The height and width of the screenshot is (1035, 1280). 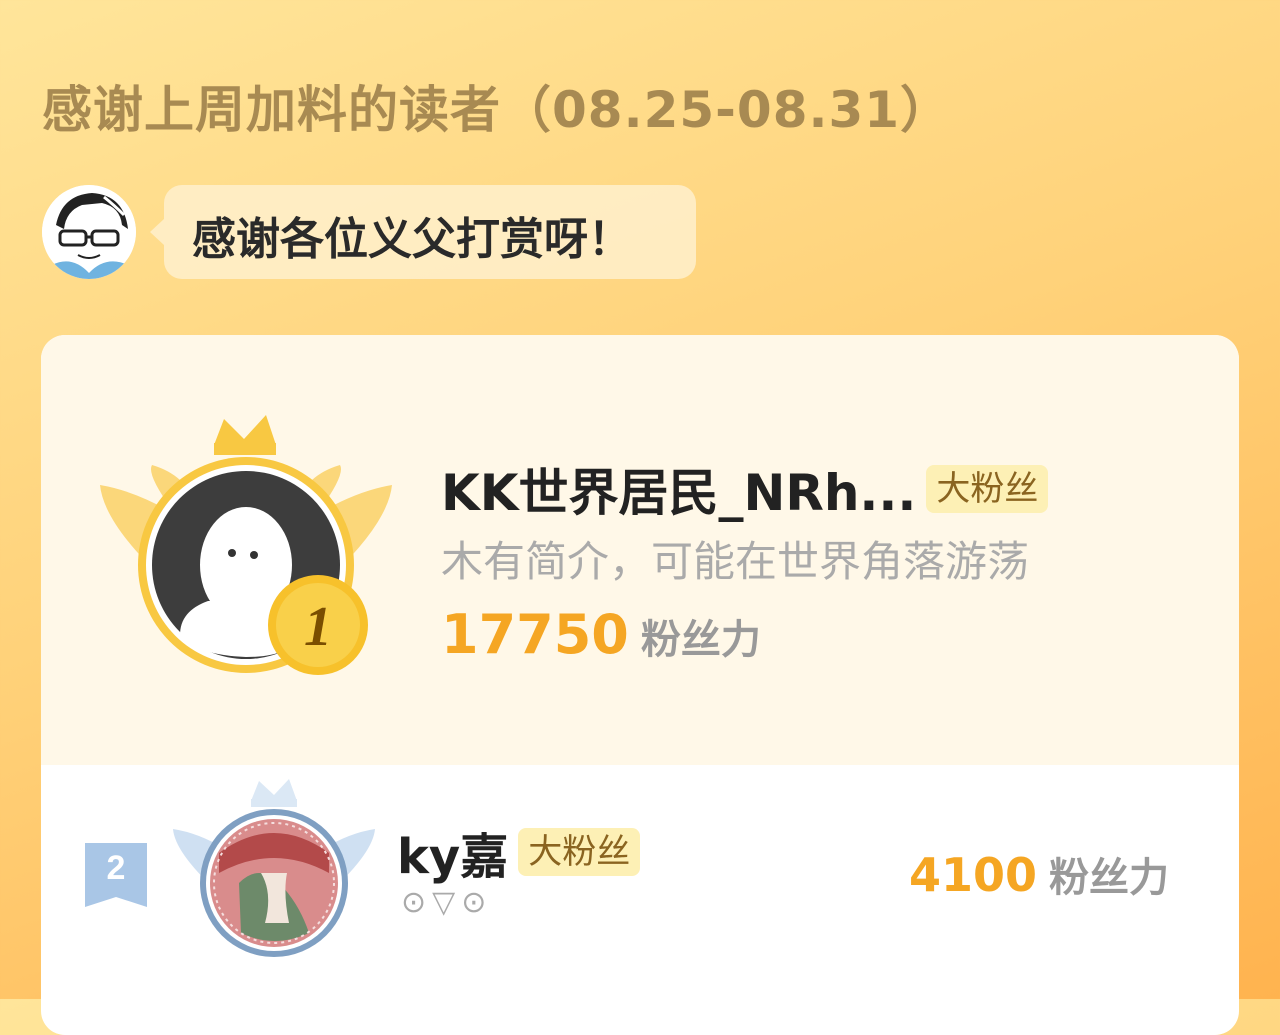 What do you see at coordinates (497, 110) in the screenshot?
I see `page-title: 感谢上周加料的读者（08.25-08.31）` at bounding box center [497, 110].